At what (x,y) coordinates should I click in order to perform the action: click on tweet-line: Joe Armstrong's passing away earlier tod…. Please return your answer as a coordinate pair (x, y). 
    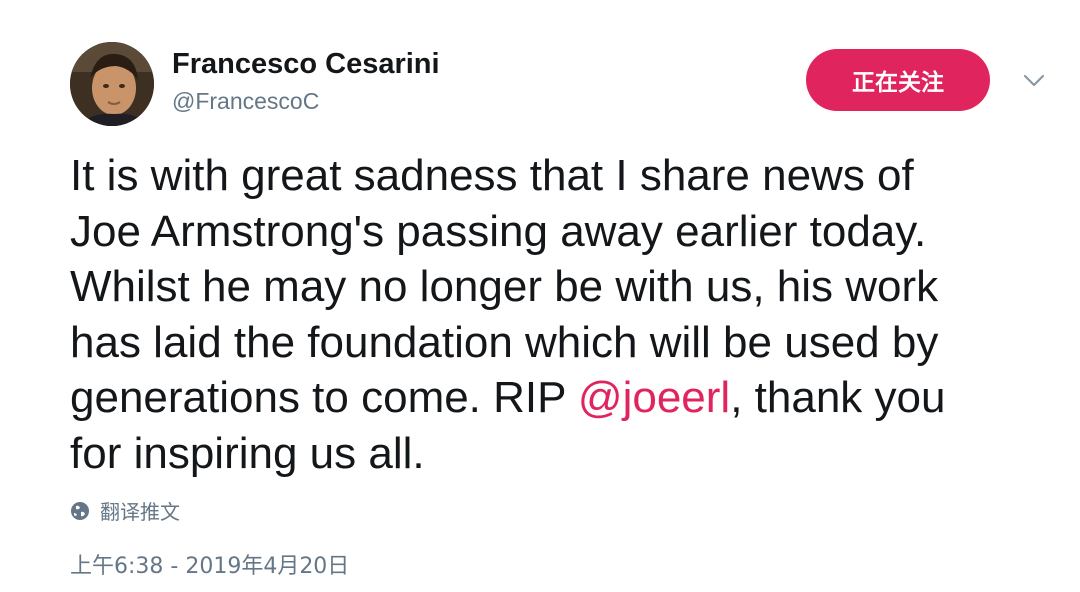
    Looking at the image, I should click on (498, 231).